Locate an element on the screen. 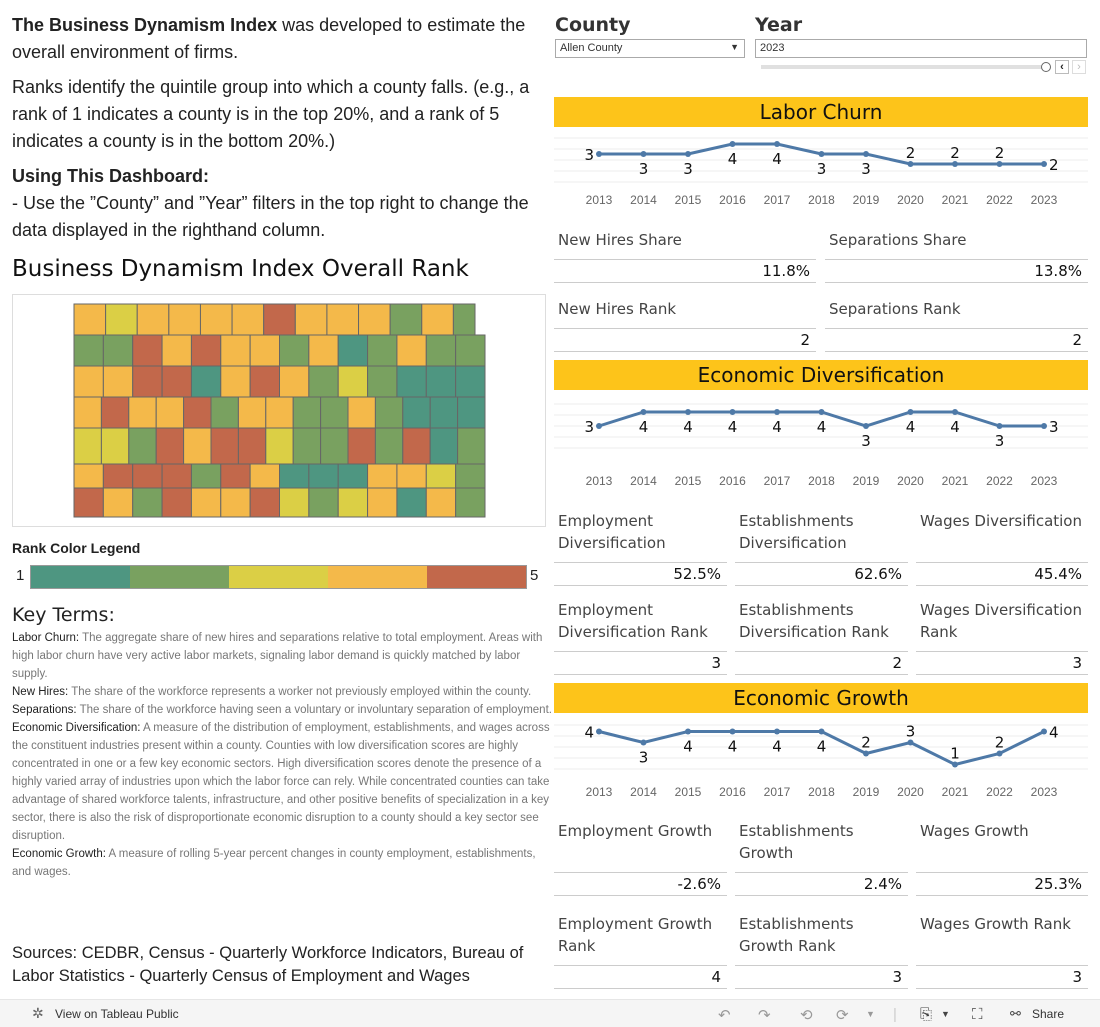 The width and height of the screenshot is (1100, 1027). share-button: Share is located at coordinates (1048, 1014).